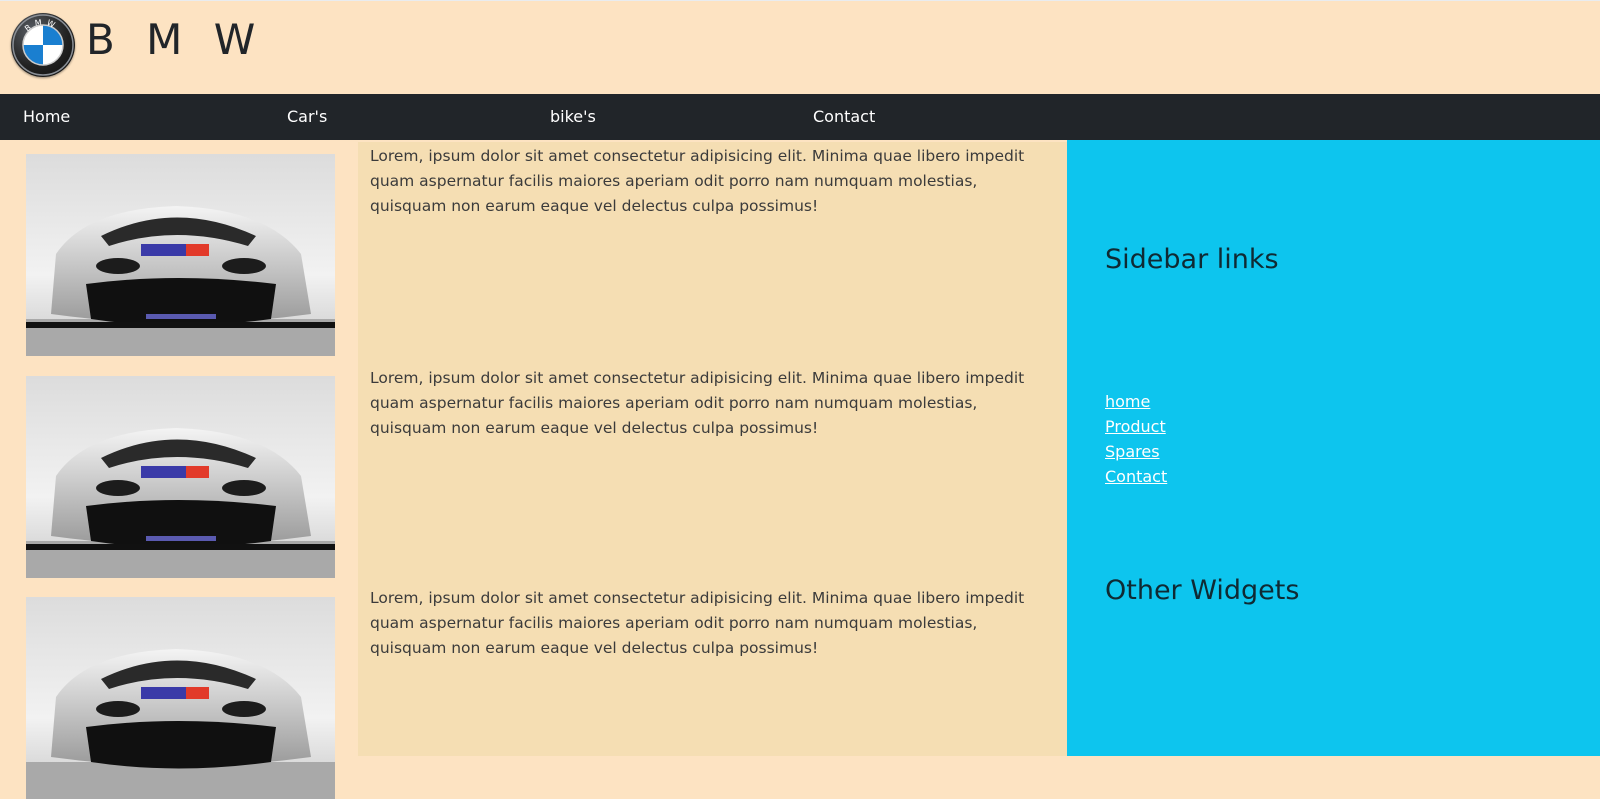  I want to click on sidebar-link-contact: Contact, so click(1136, 476).